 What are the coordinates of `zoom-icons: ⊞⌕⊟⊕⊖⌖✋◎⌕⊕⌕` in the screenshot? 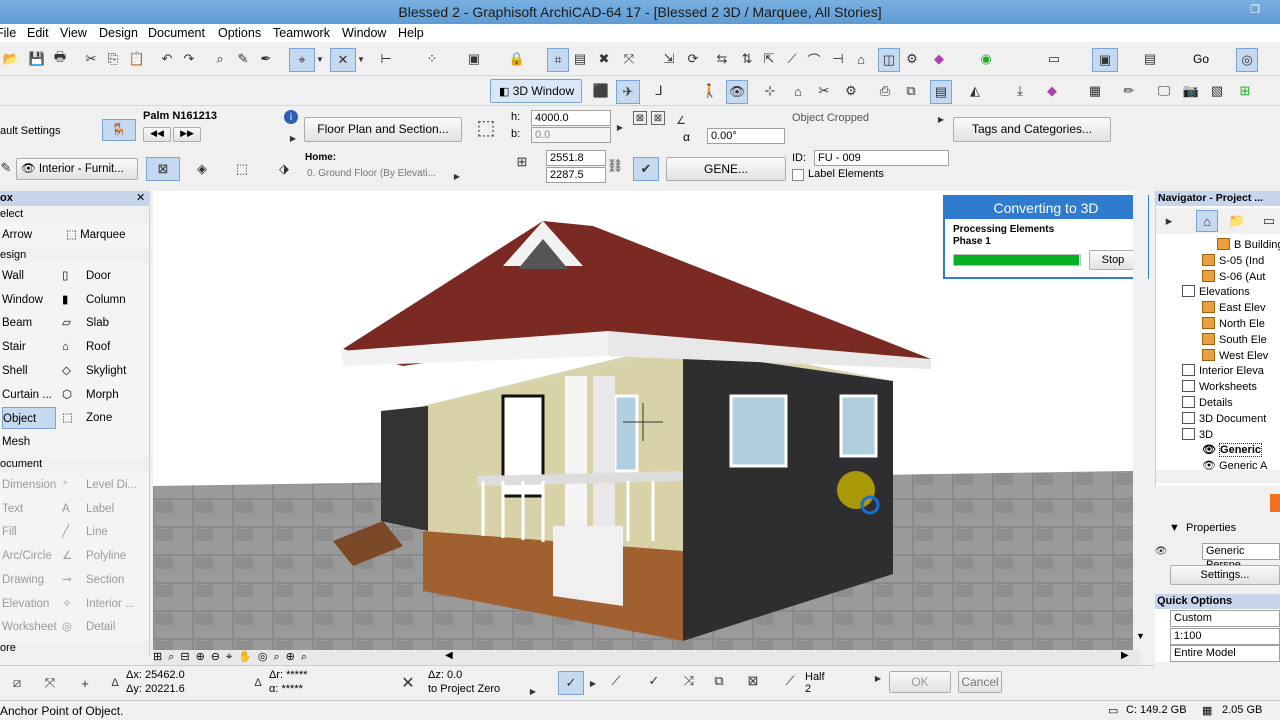 It's located at (233, 657).